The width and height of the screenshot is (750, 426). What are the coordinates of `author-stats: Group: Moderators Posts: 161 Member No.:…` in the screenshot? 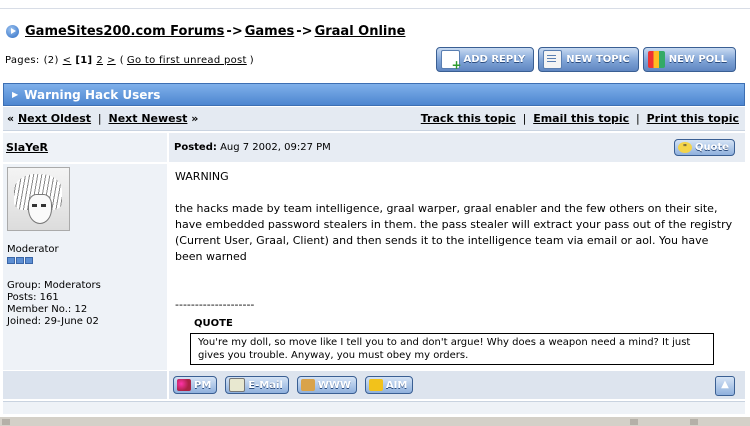 It's located at (85, 304).